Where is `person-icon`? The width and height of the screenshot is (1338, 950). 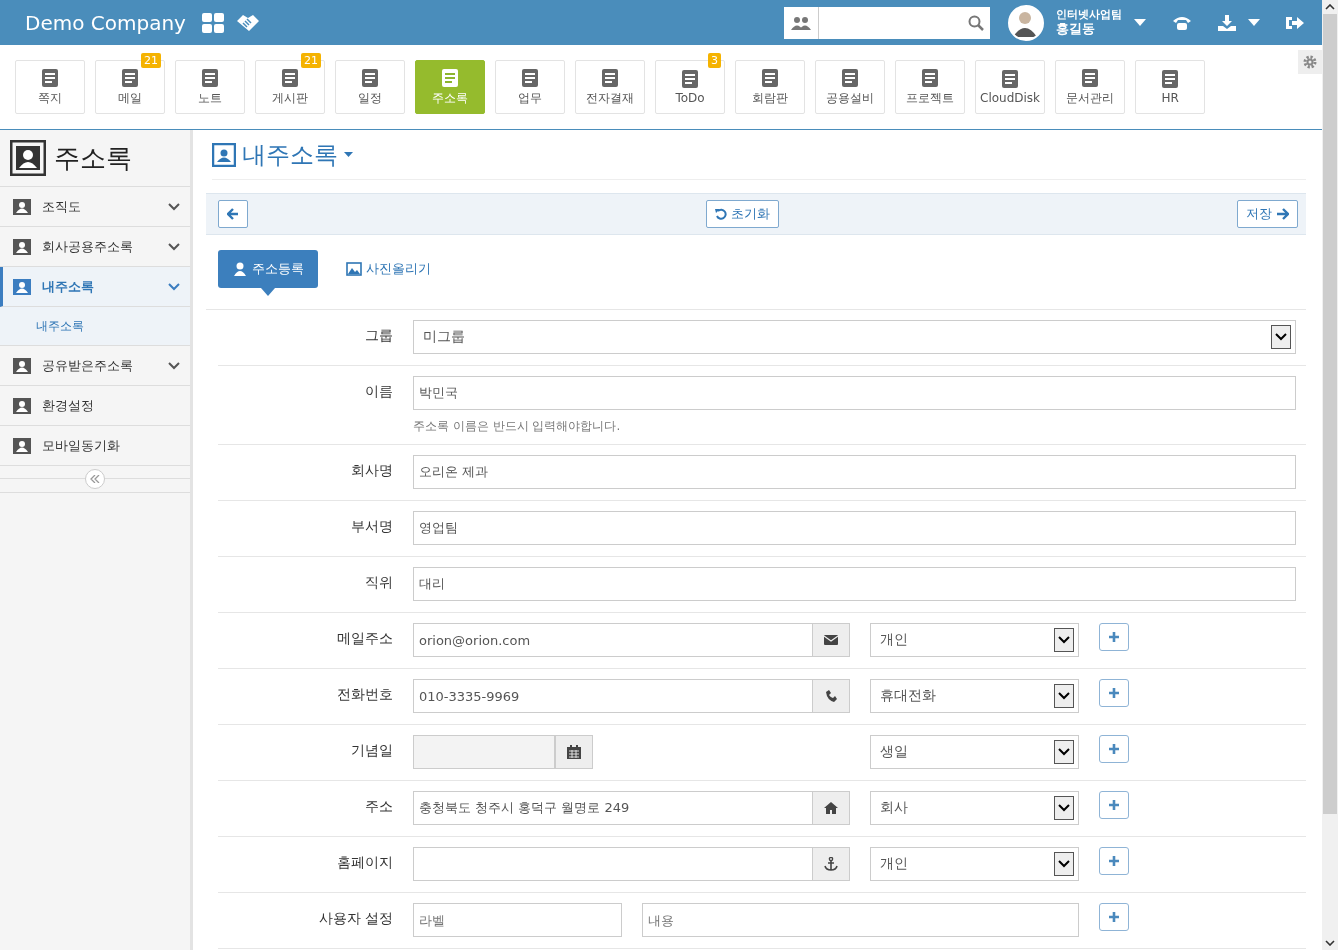 person-icon is located at coordinates (240, 269).